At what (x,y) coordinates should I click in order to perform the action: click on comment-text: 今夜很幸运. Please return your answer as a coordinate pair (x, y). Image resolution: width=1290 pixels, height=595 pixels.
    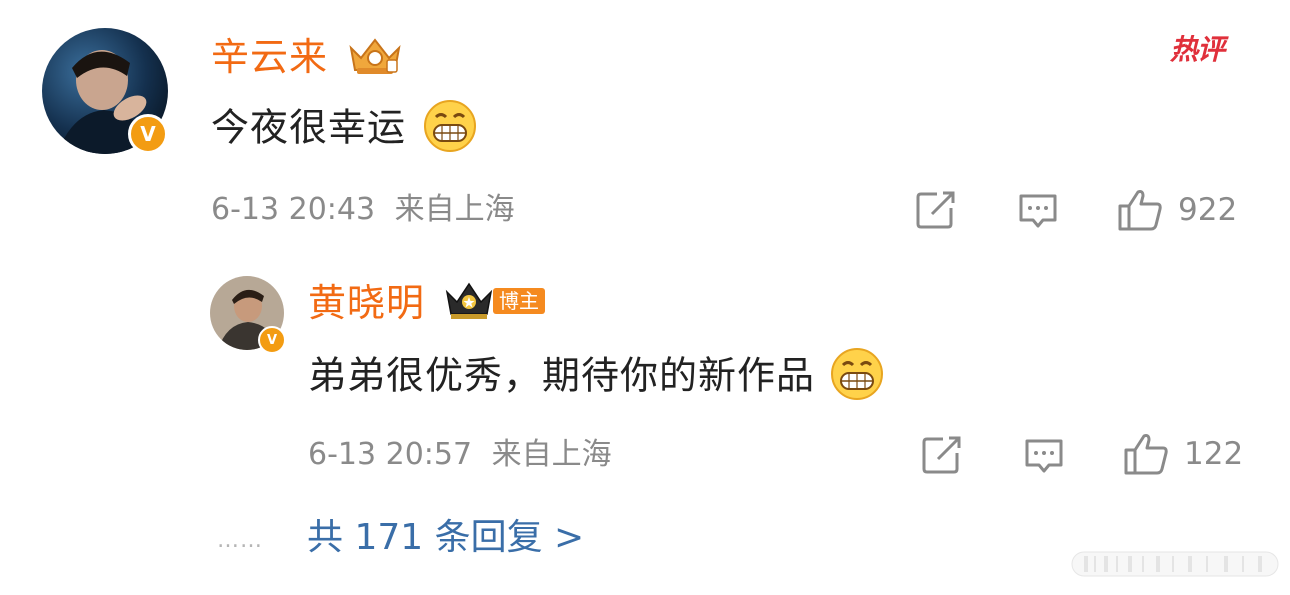
    Looking at the image, I should click on (344, 126).